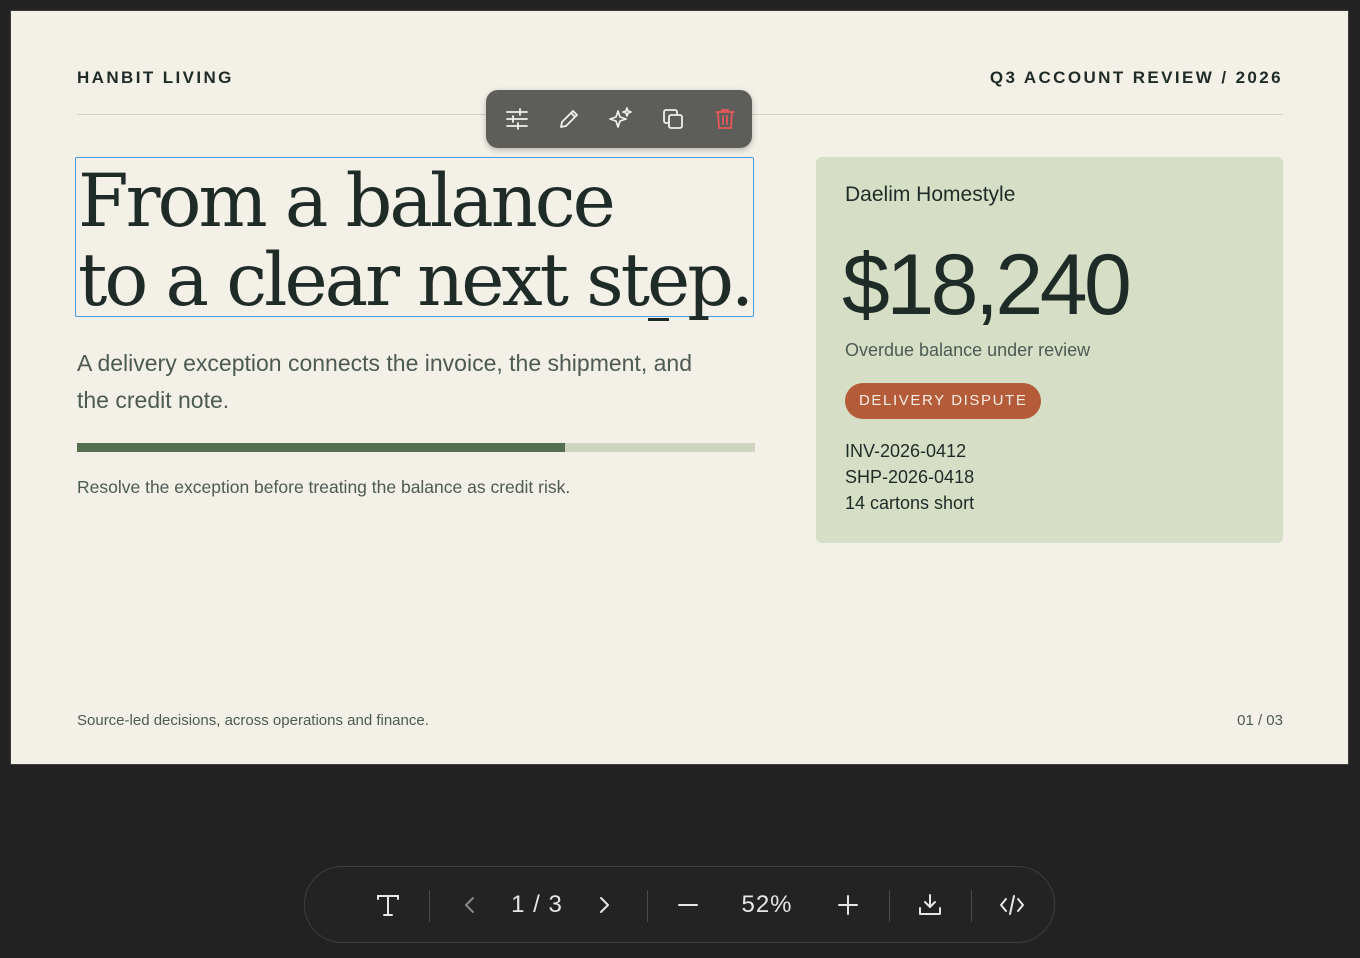  I want to click on sliders-icon, so click(517, 119).